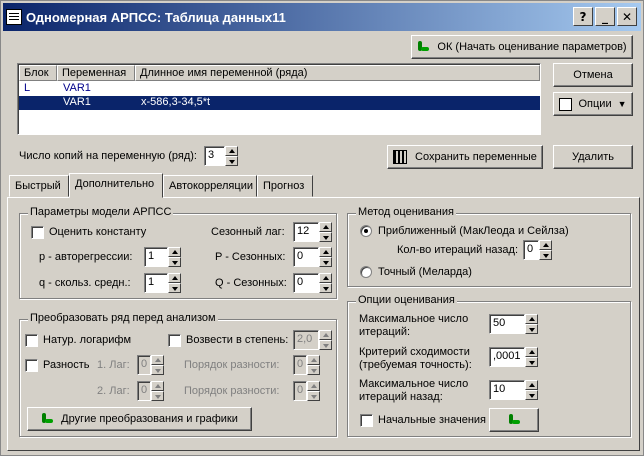 The width and height of the screenshot is (644, 456). Describe the element at coordinates (300, 391) in the screenshot. I see `order2-input: 0` at that location.